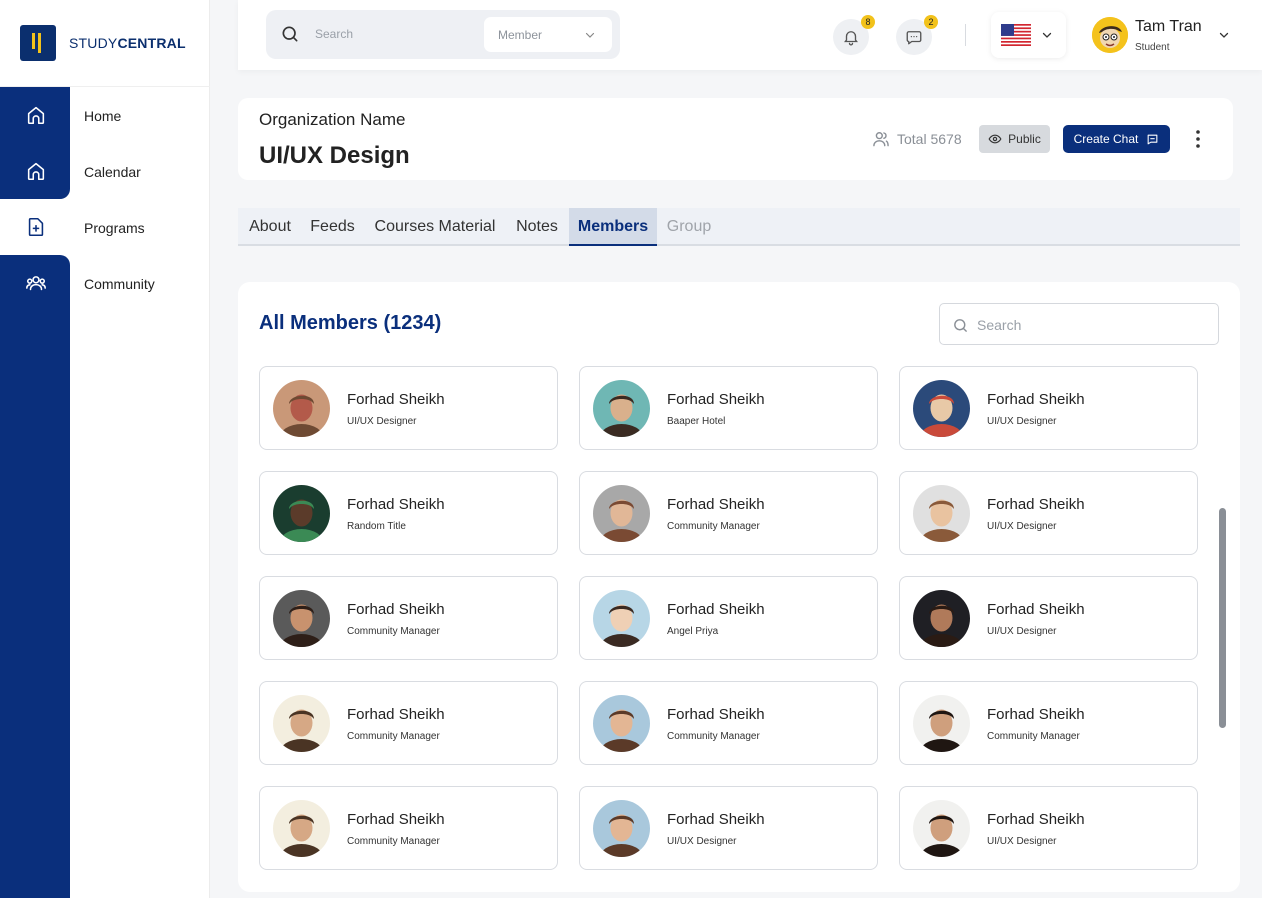 The height and width of the screenshot is (898, 1262). What do you see at coordinates (1152, 139) in the screenshot?
I see `message-square-icon` at bounding box center [1152, 139].